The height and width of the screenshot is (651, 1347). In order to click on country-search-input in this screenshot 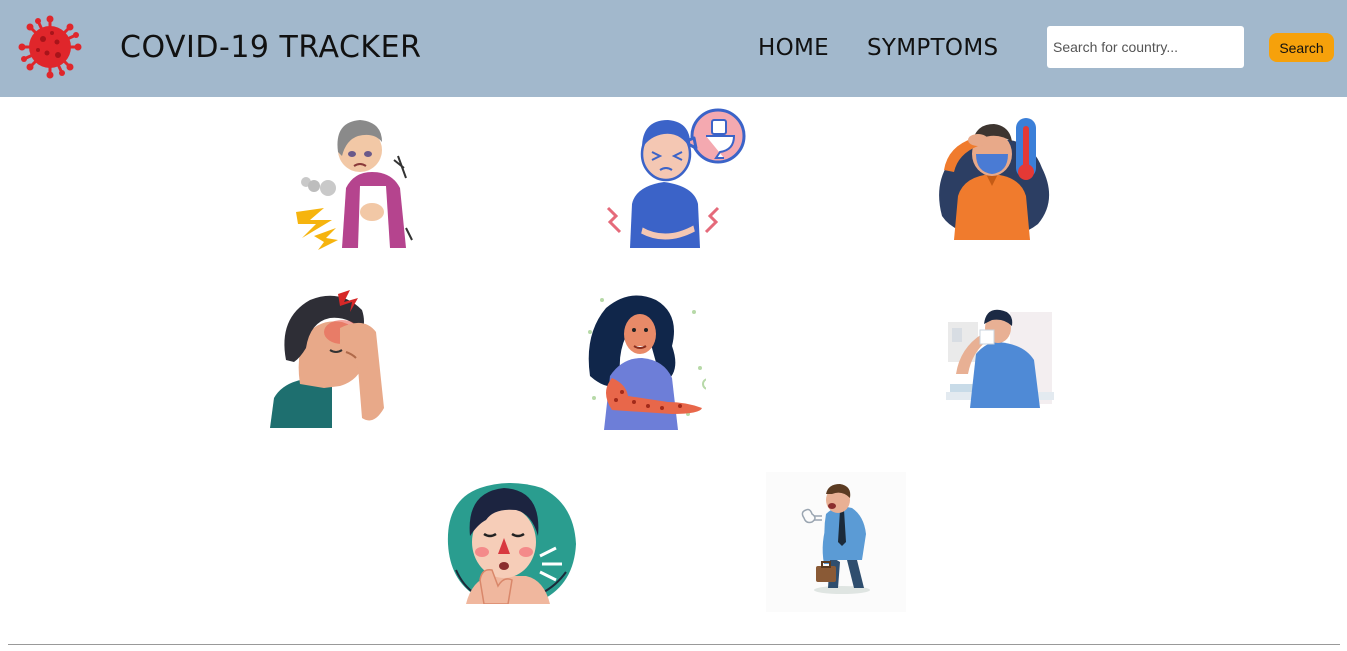, I will do `click(1145, 47)`.